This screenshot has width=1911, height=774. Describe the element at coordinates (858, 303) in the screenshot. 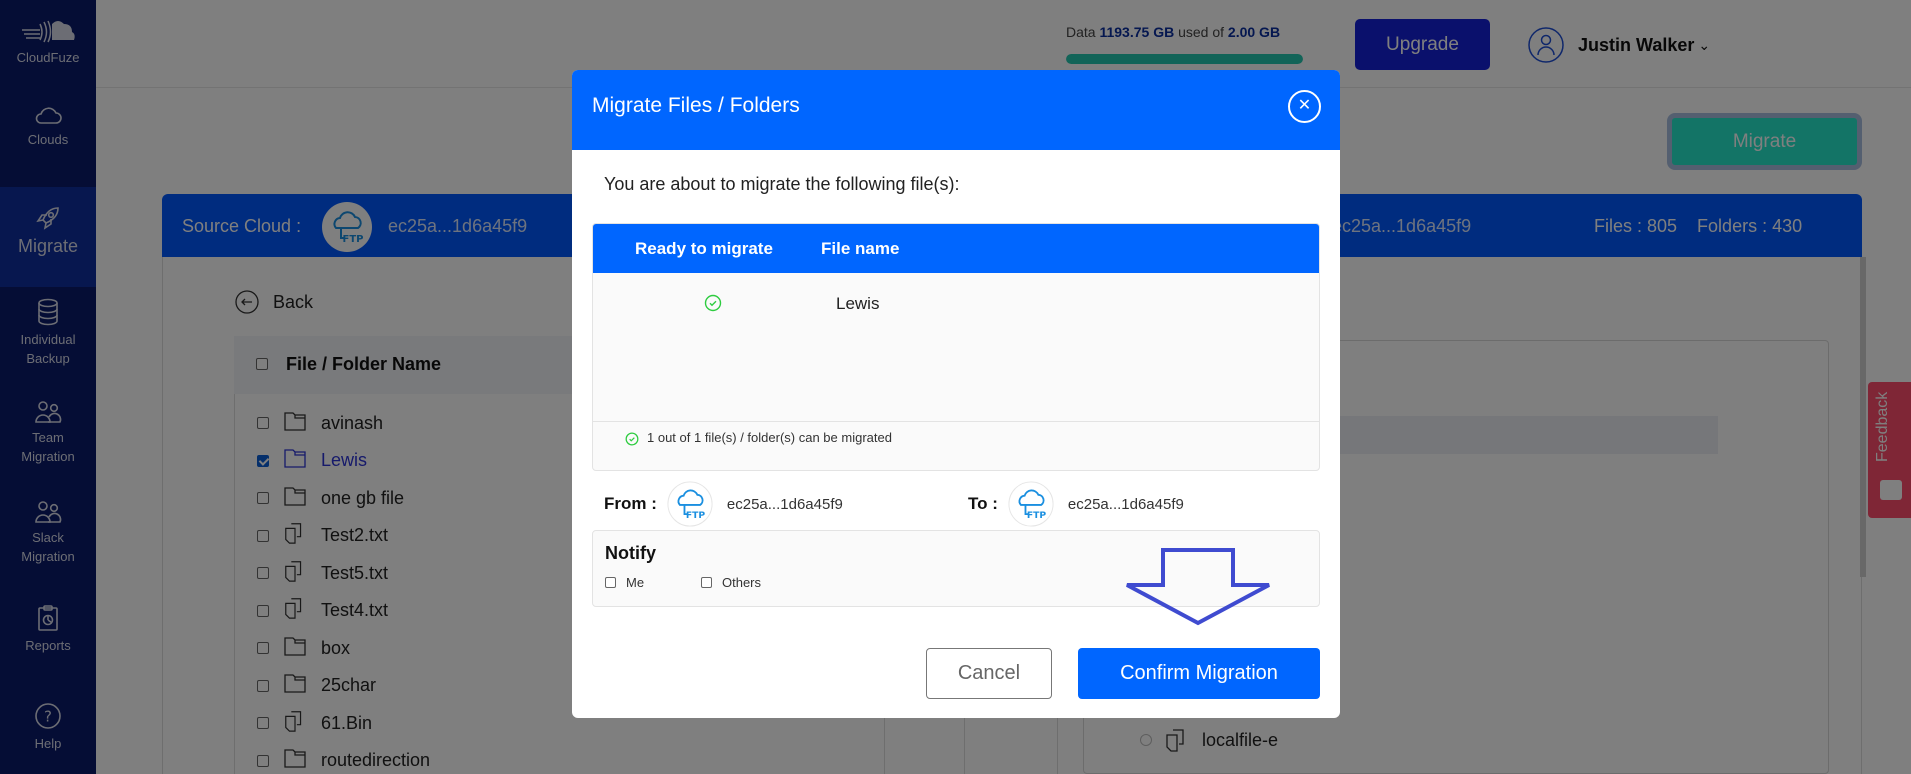

I see `file-name-cell: Lewis` at that location.